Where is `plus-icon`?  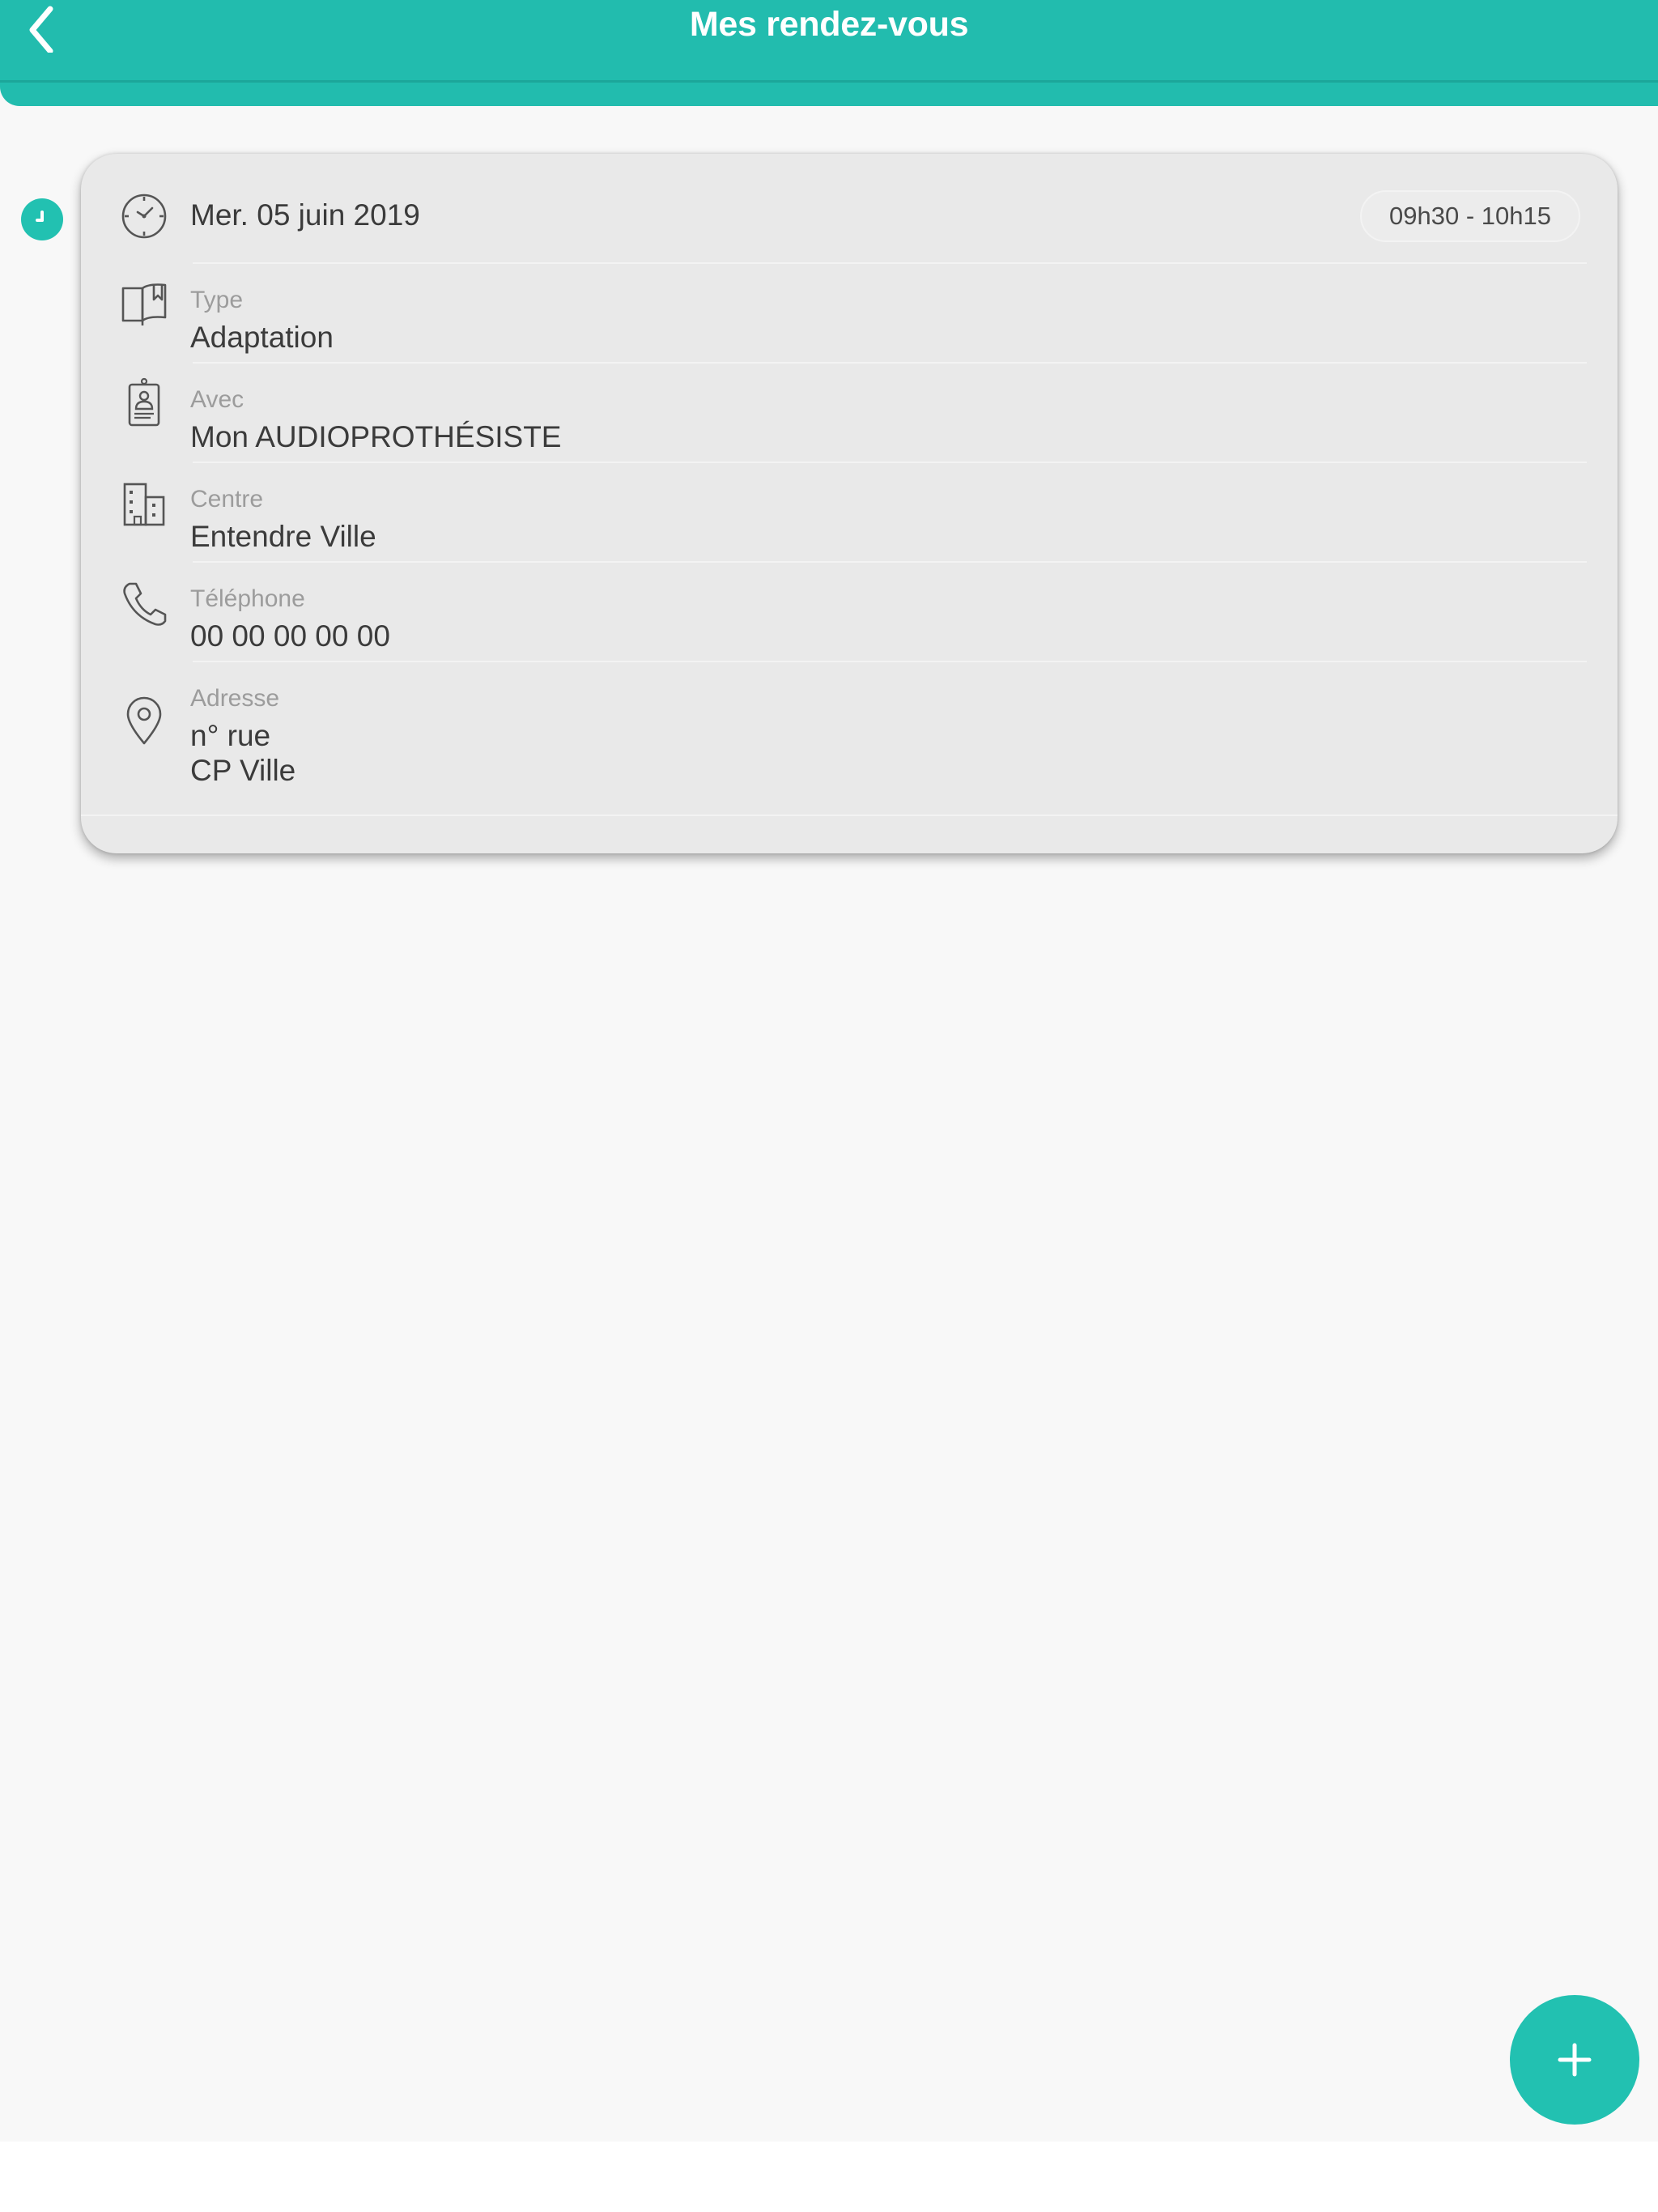 plus-icon is located at coordinates (1575, 2060).